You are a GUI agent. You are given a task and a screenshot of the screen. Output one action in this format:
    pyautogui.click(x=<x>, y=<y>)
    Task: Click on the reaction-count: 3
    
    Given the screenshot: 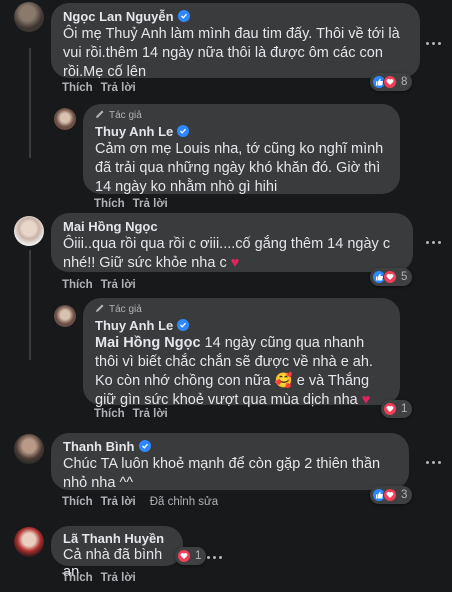 What is the action you would take?
    pyautogui.click(x=404, y=495)
    